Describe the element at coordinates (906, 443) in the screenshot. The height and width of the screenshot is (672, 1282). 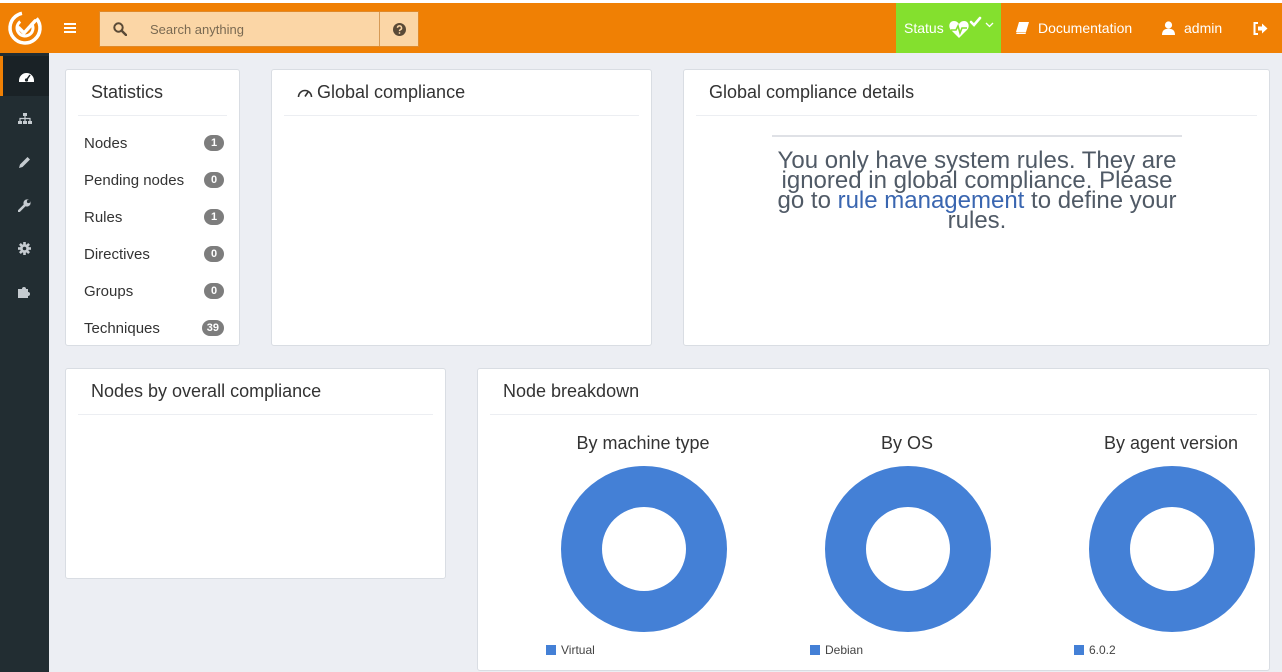
I see `chart-title: By OS` at that location.